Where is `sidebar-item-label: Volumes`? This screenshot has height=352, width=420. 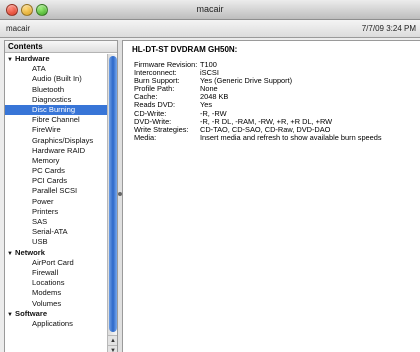
sidebar-item-label: Volumes is located at coordinates (47, 303).